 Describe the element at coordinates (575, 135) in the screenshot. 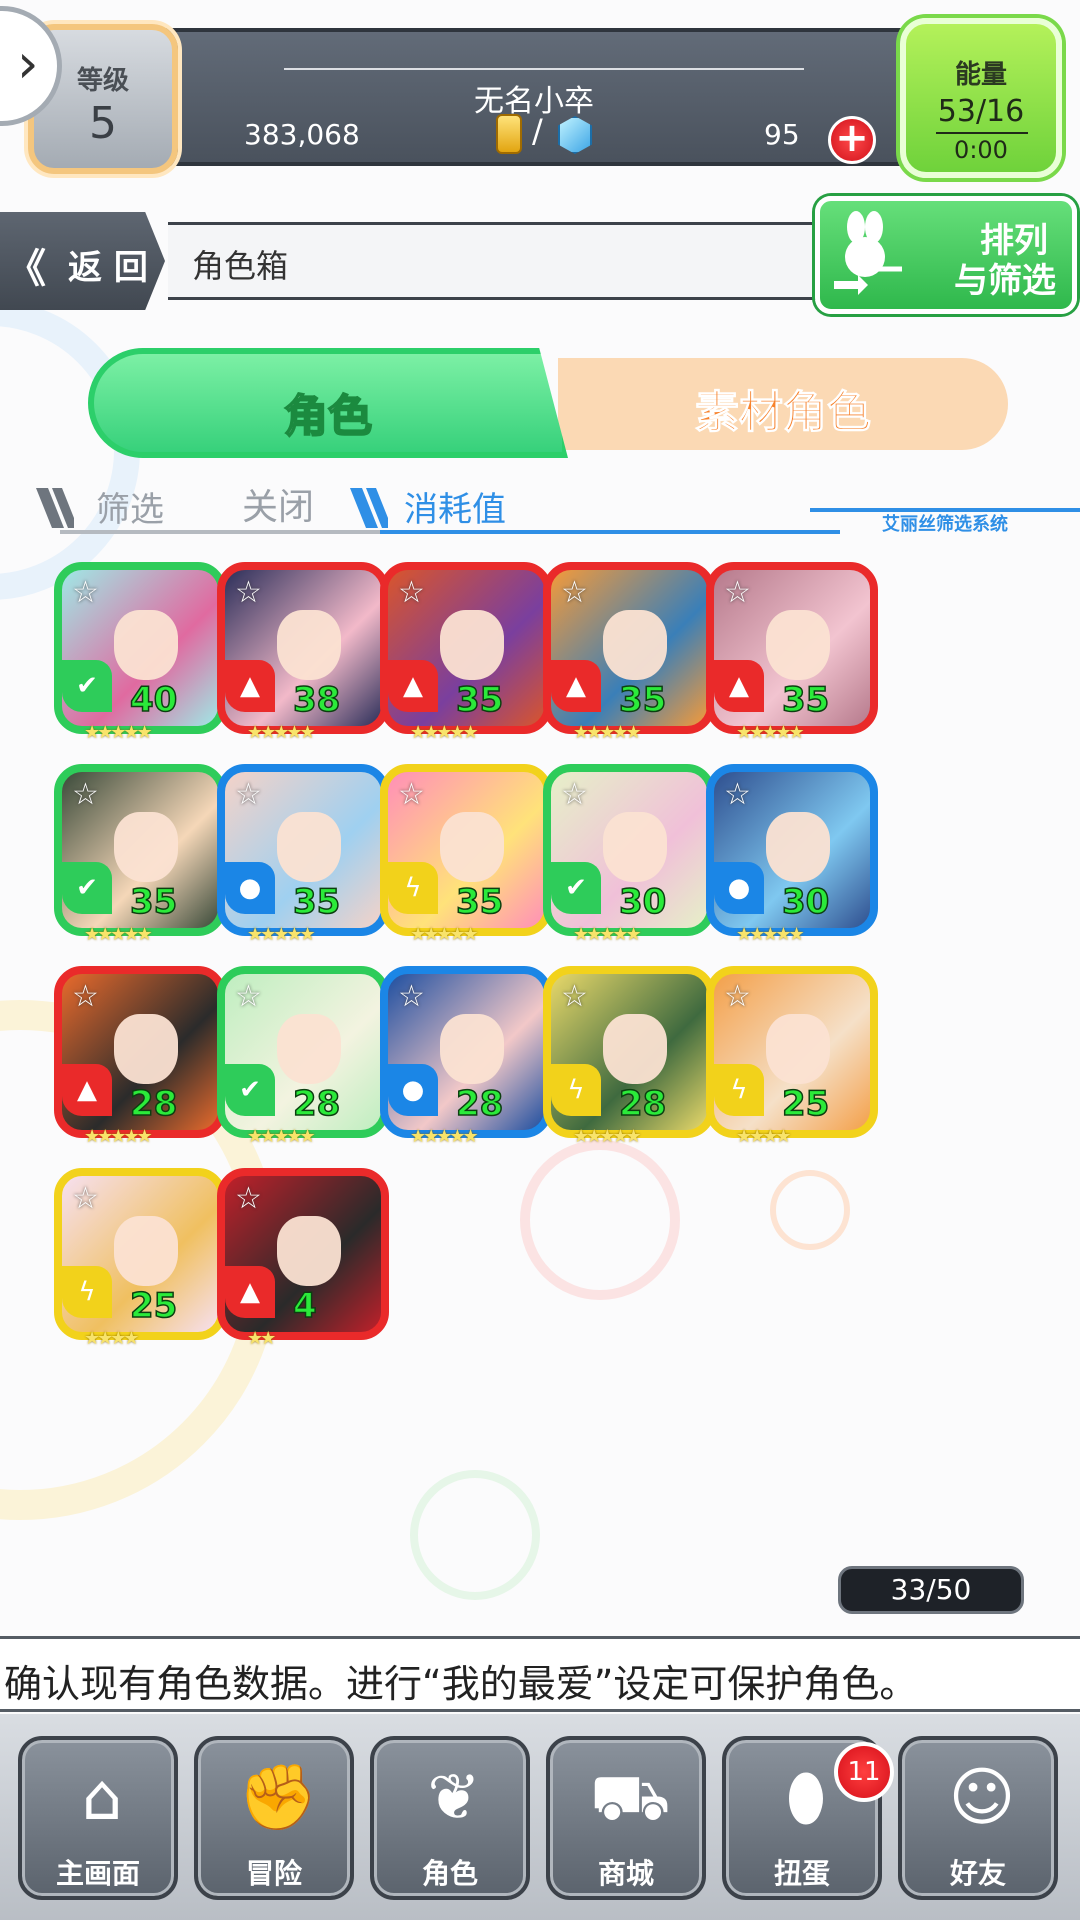

I see `gem-icon` at that location.